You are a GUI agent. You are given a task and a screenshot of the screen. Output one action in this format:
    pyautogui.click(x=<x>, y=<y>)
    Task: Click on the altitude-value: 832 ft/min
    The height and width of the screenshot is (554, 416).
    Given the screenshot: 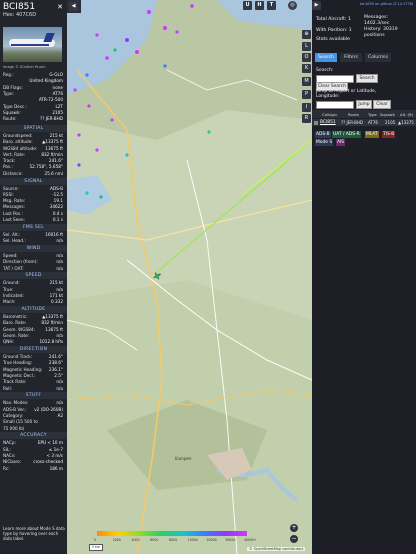 What is the action you would take?
    pyautogui.click(x=52, y=323)
    